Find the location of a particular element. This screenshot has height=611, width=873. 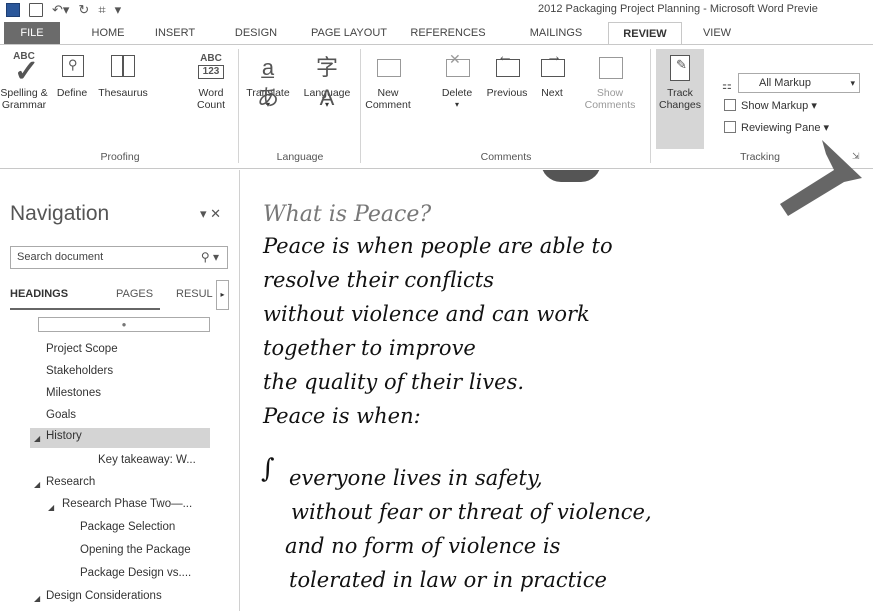

tab-mailings: MAILINGS is located at coordinates (556, 33).